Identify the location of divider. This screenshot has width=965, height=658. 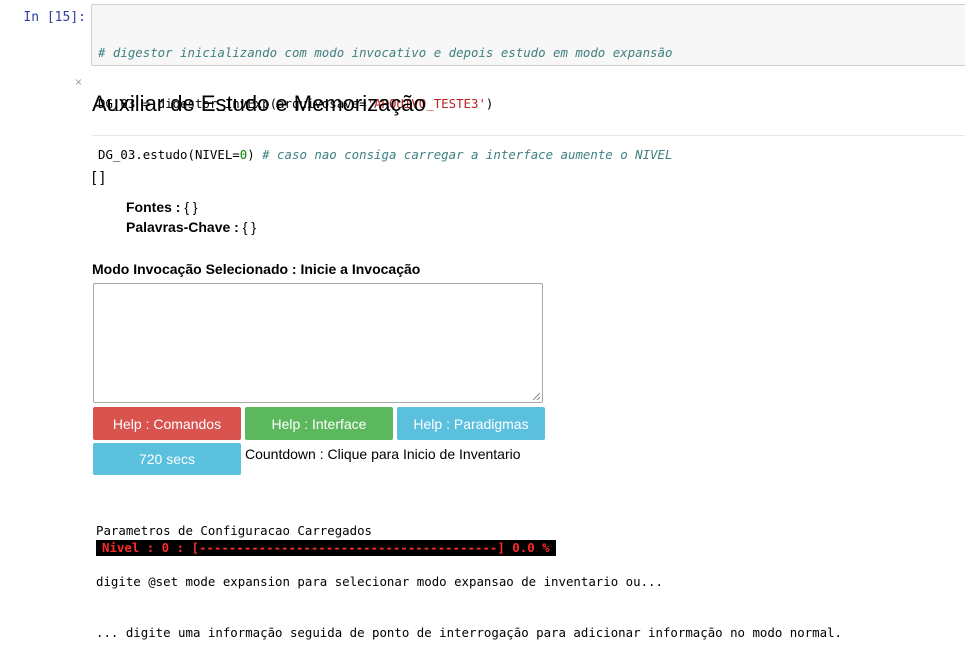
(528, 135).